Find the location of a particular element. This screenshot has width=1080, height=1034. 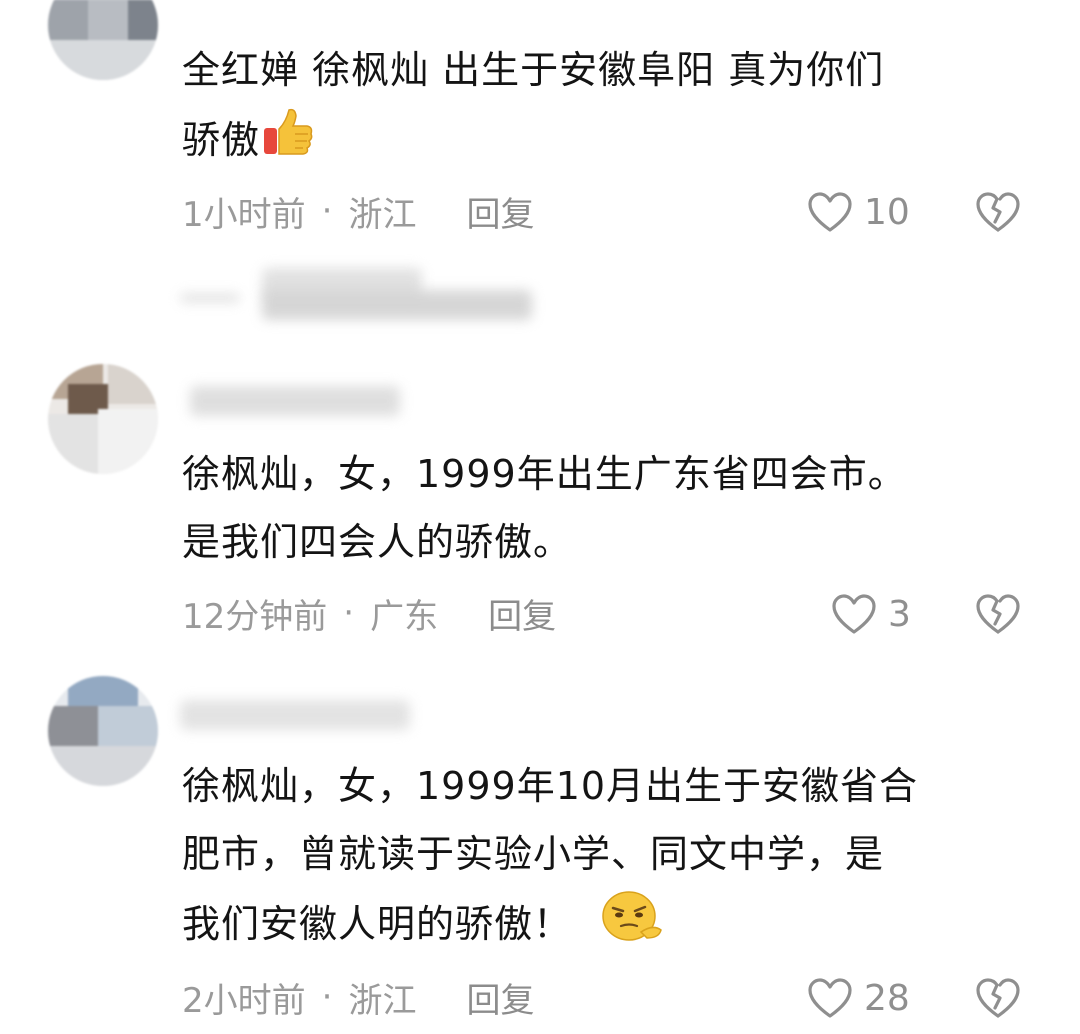

comment-time: 2小时前 is located at coordinates (244, 1000).